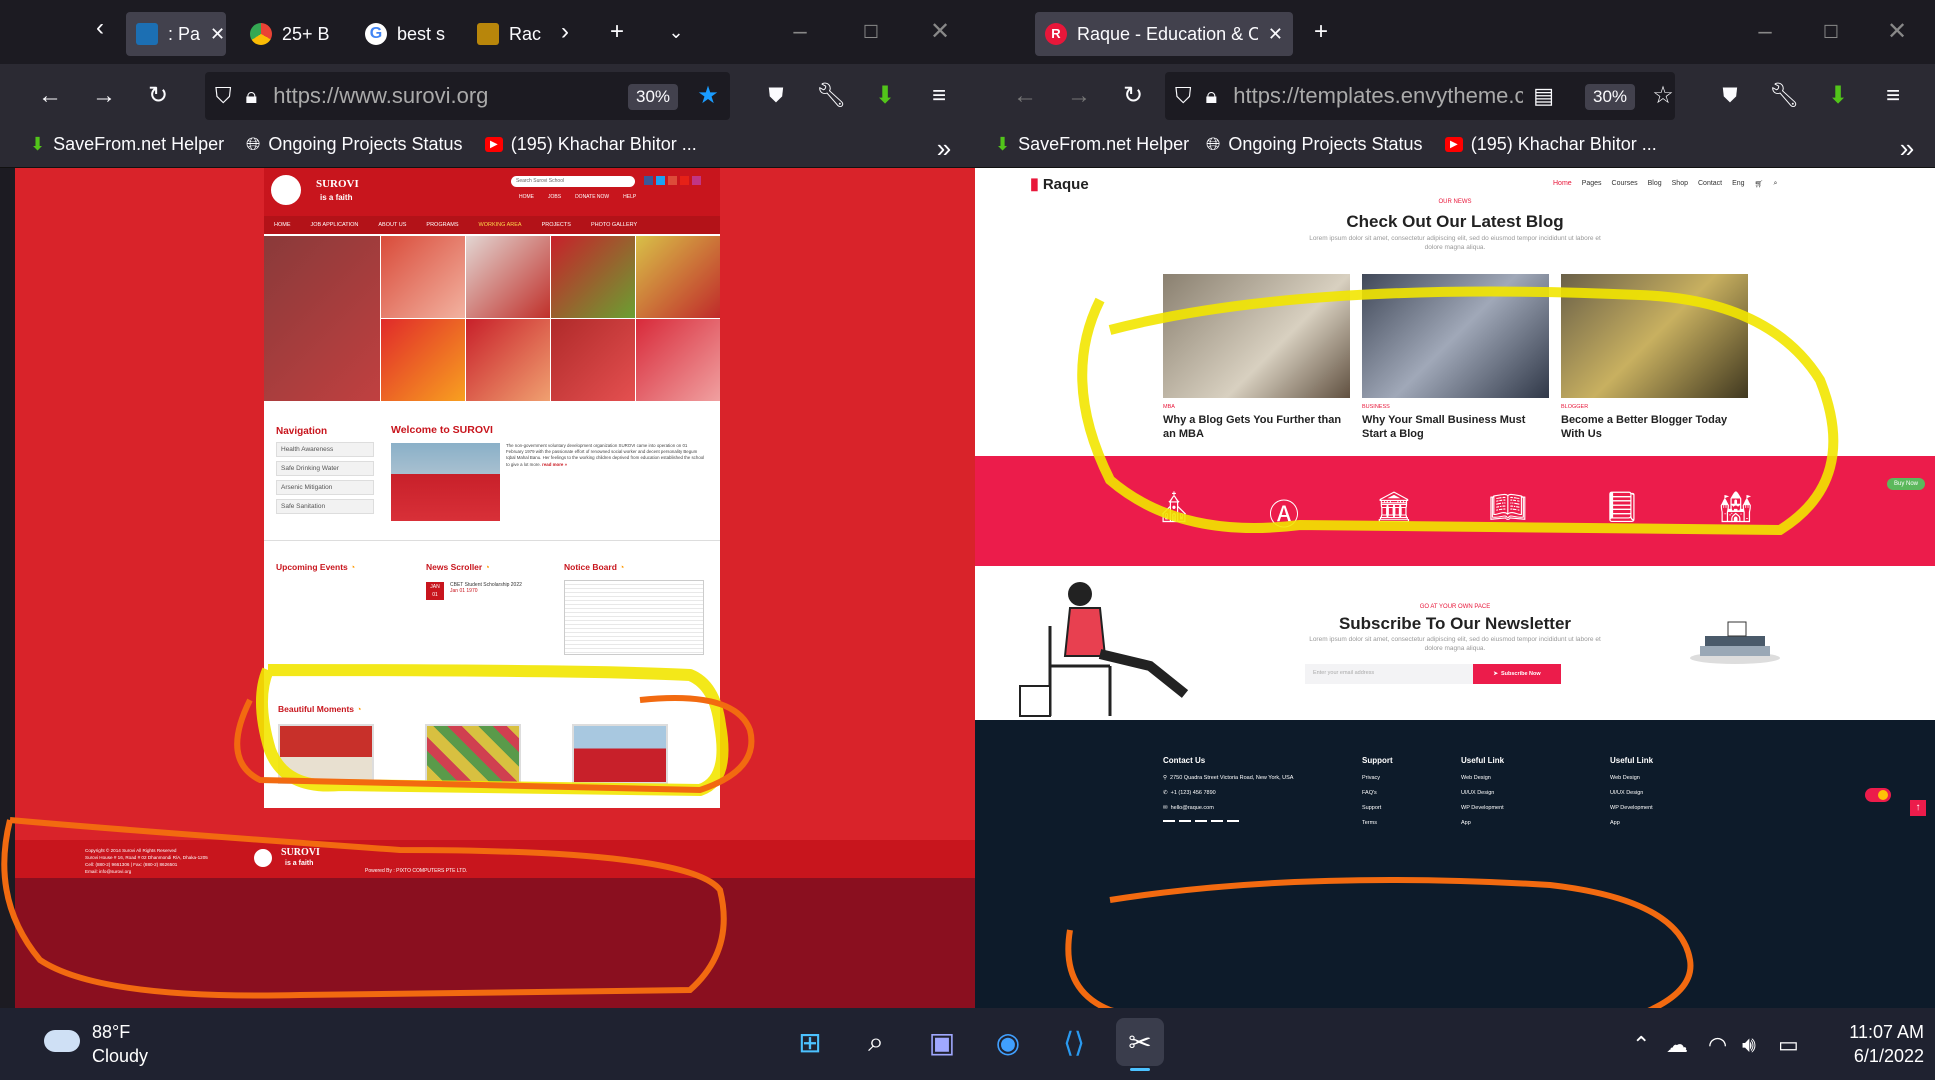  Describe the element at coordinates (1879, 1056) in the screenshot. I see `clock-date: 6/1/2022` at that location.